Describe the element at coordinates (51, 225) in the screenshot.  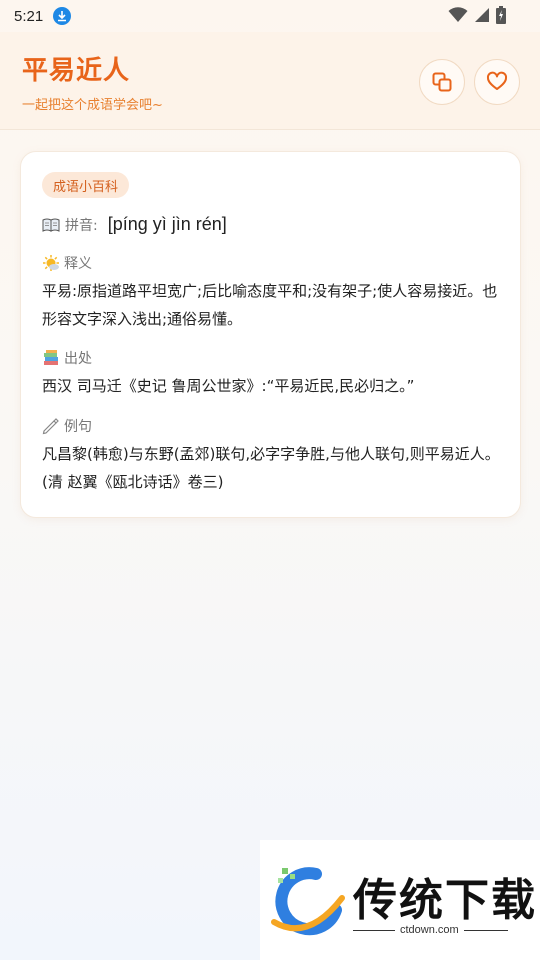
I see `book-icon` at that location.